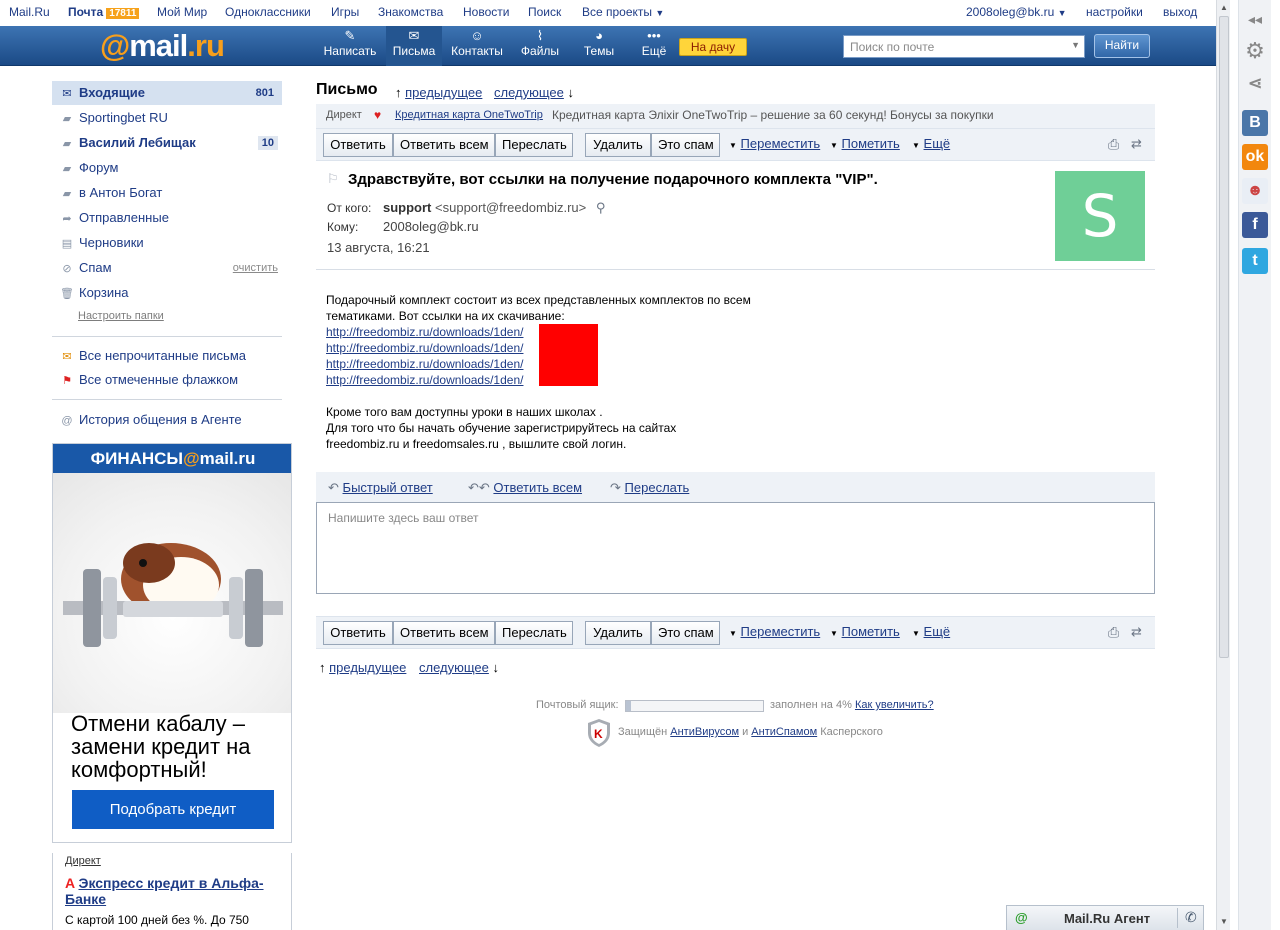 This screenshot has width=1280, height=930. What do you see at coordinates (540, 46) in the screenshot?
I see `files-tab: ⌇ Файлы` at bounding box center [540, 46].